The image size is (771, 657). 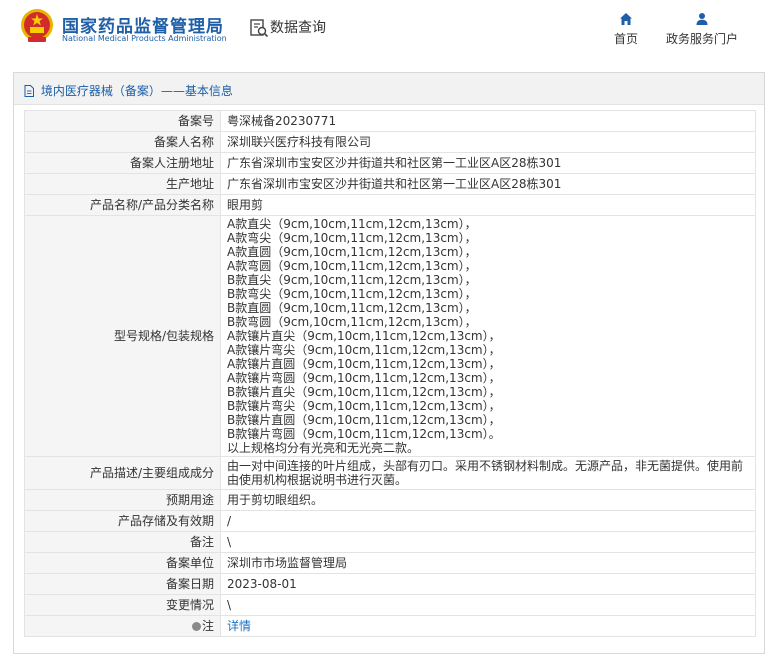 I want to click on spec-line: A款镶片弯圆（9cm,10cm,11cm,12cm,13cm），, so click(x=364, y=378).